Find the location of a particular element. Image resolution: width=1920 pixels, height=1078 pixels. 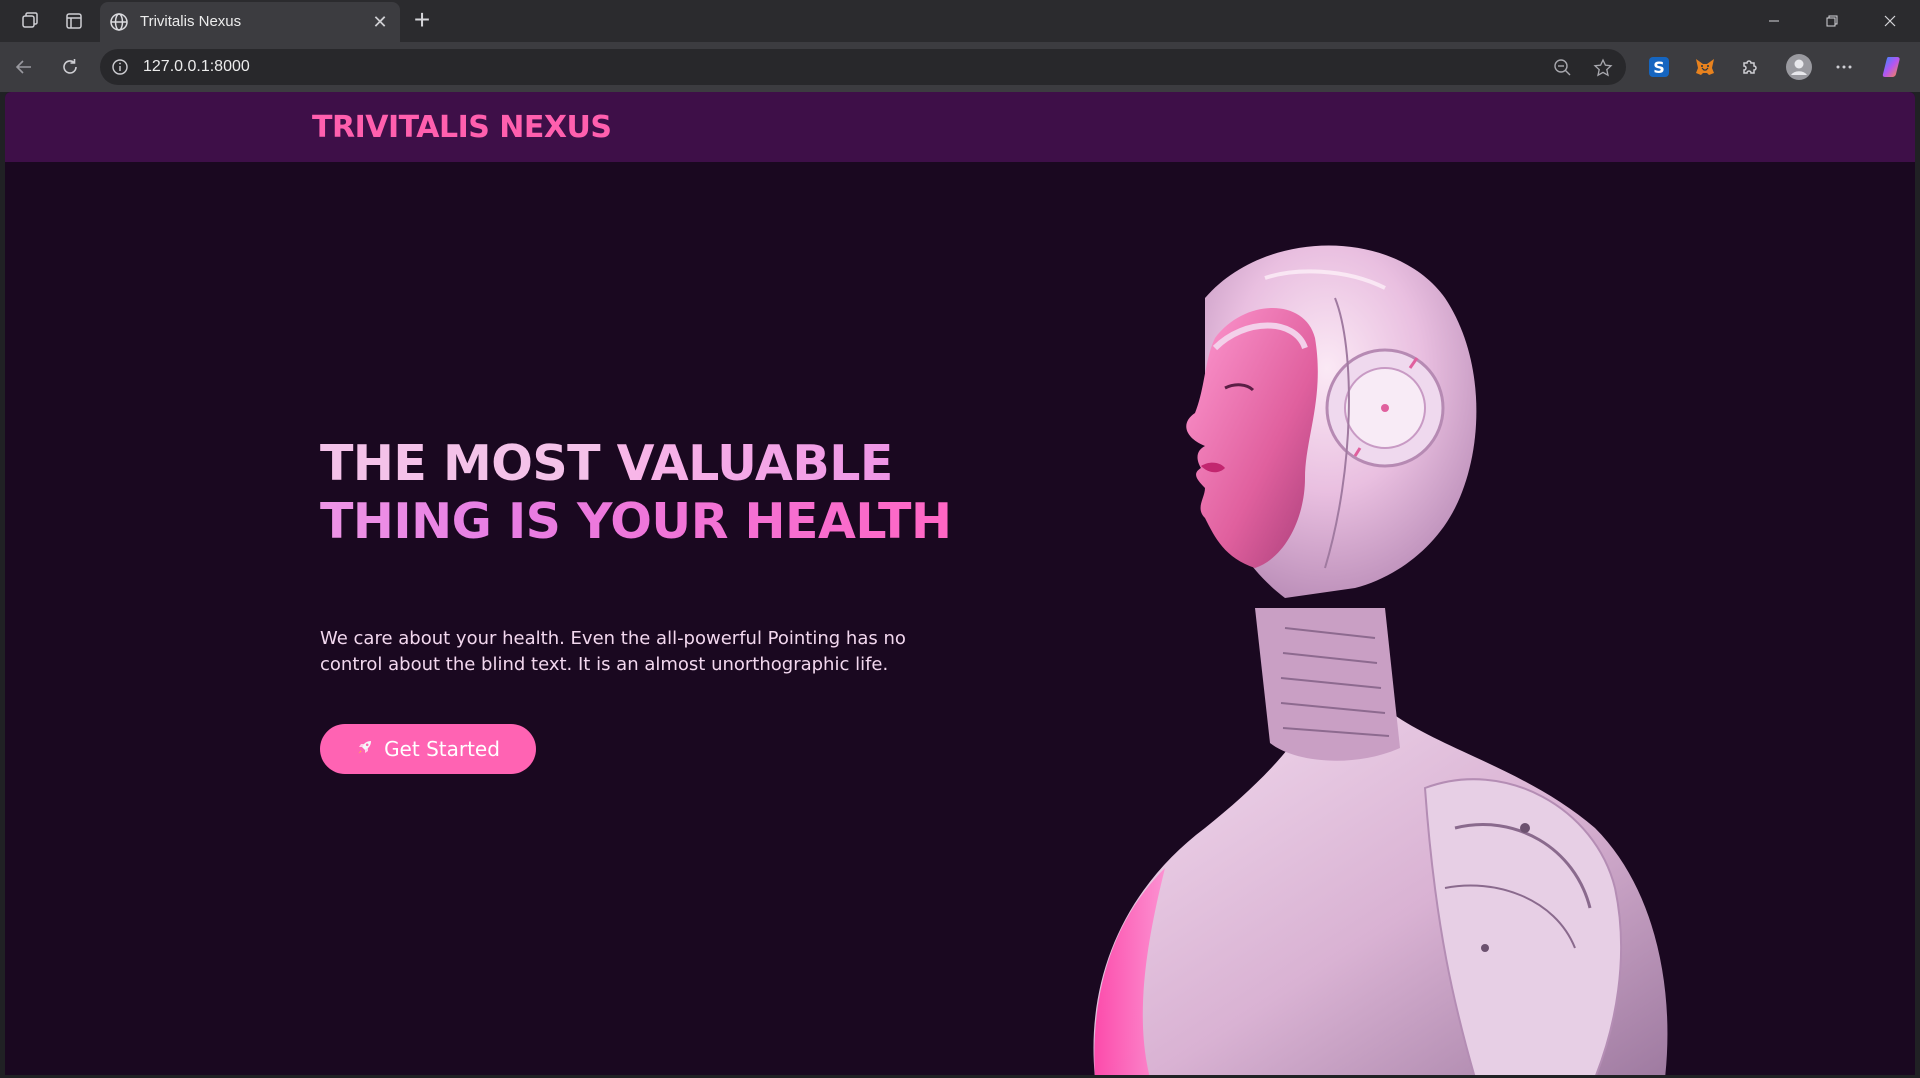

new-tab-button: + is located at coordinates (422, 20).